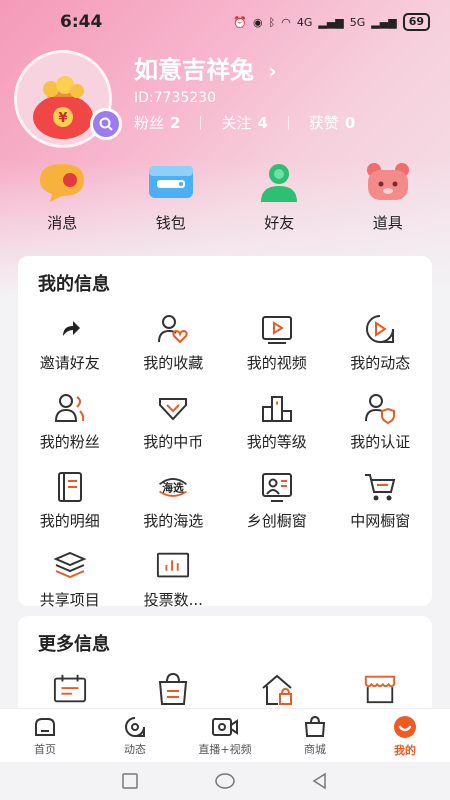  I want to click on item-label: 我的粉丝, so click(69, 442).